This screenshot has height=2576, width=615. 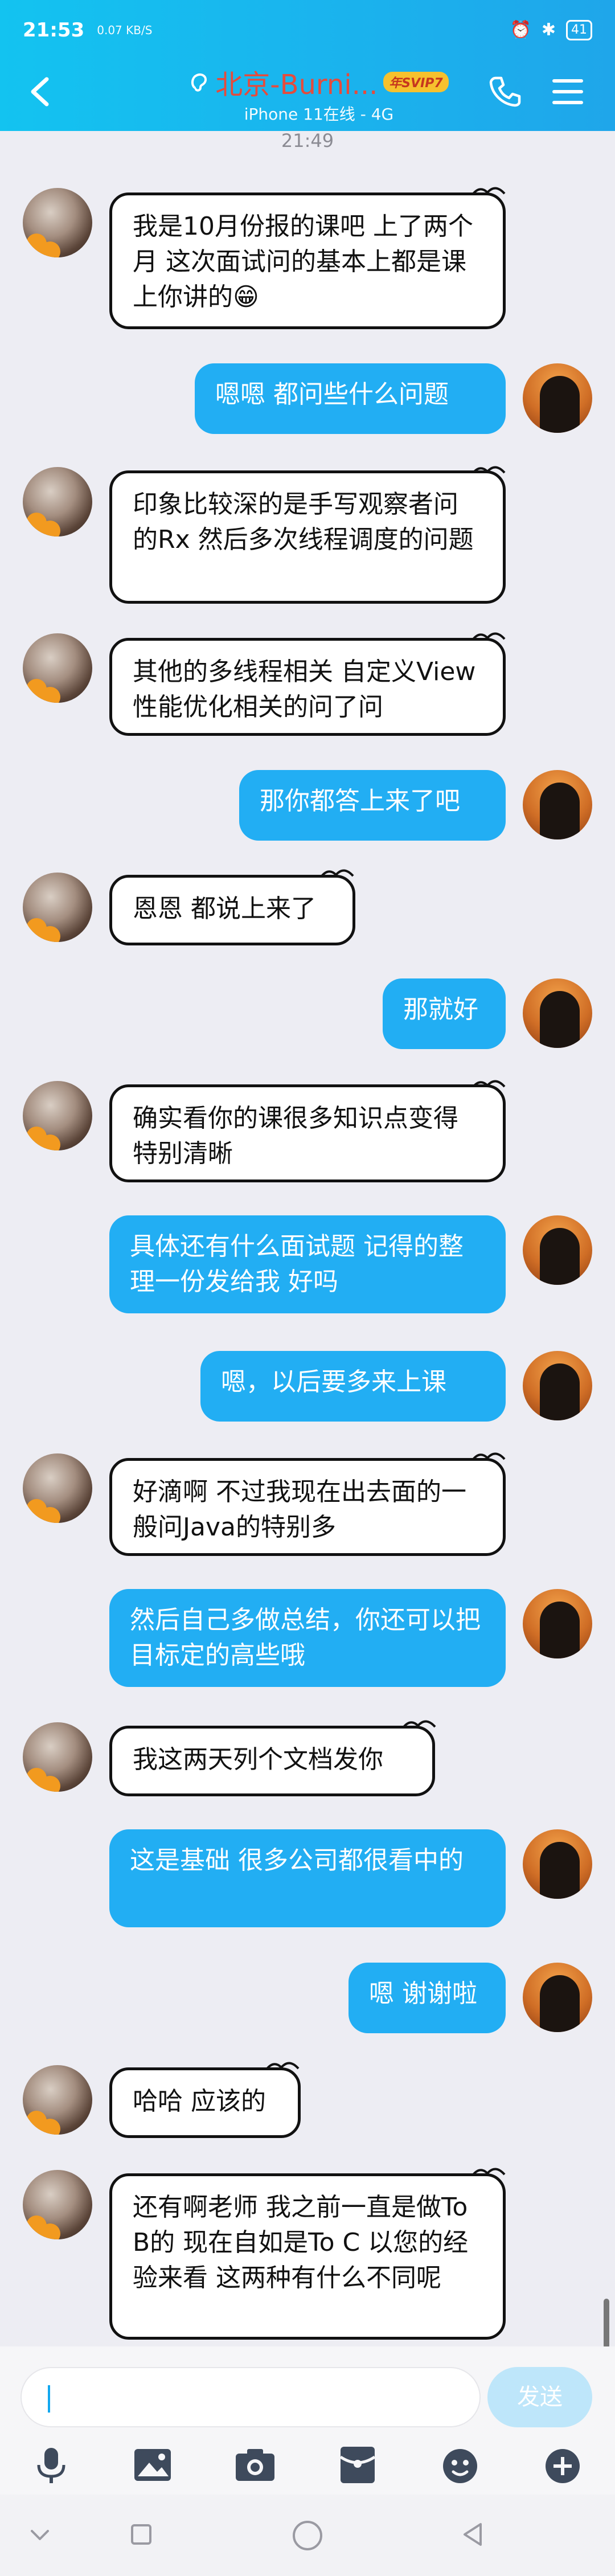 What do you see at coordinates (307, 30) in the screenshot?
I see `status-bar: 21:53 0.07 KB/S ⏰ ✱ 41` at bounding box center [307, 30].